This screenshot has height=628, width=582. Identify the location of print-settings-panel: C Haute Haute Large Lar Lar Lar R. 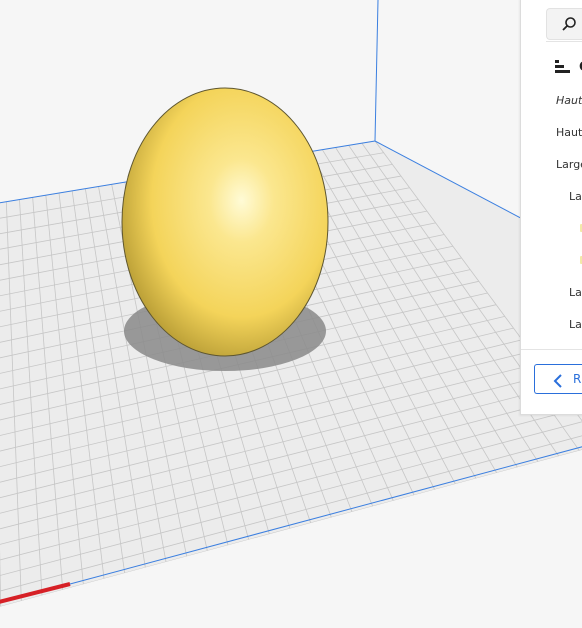
(551, 207).